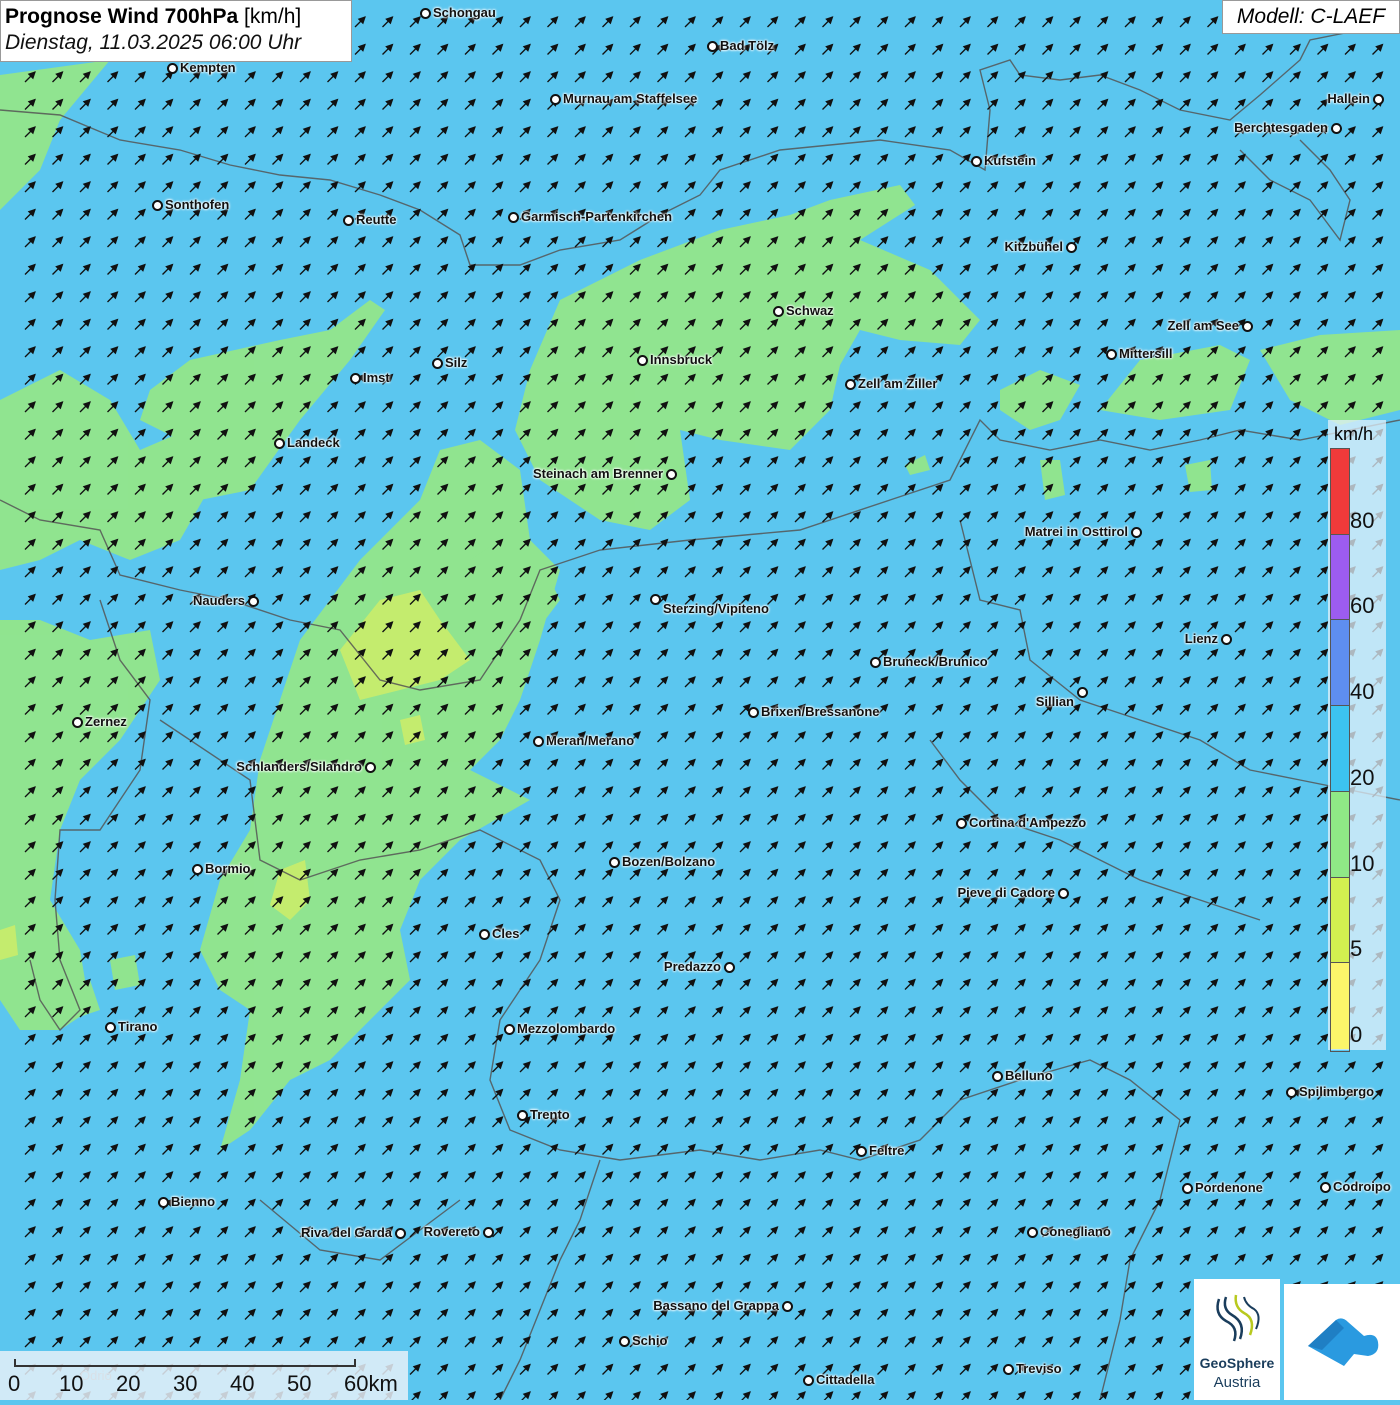  I want to click on city-label: Schongau, so click(464, 12).